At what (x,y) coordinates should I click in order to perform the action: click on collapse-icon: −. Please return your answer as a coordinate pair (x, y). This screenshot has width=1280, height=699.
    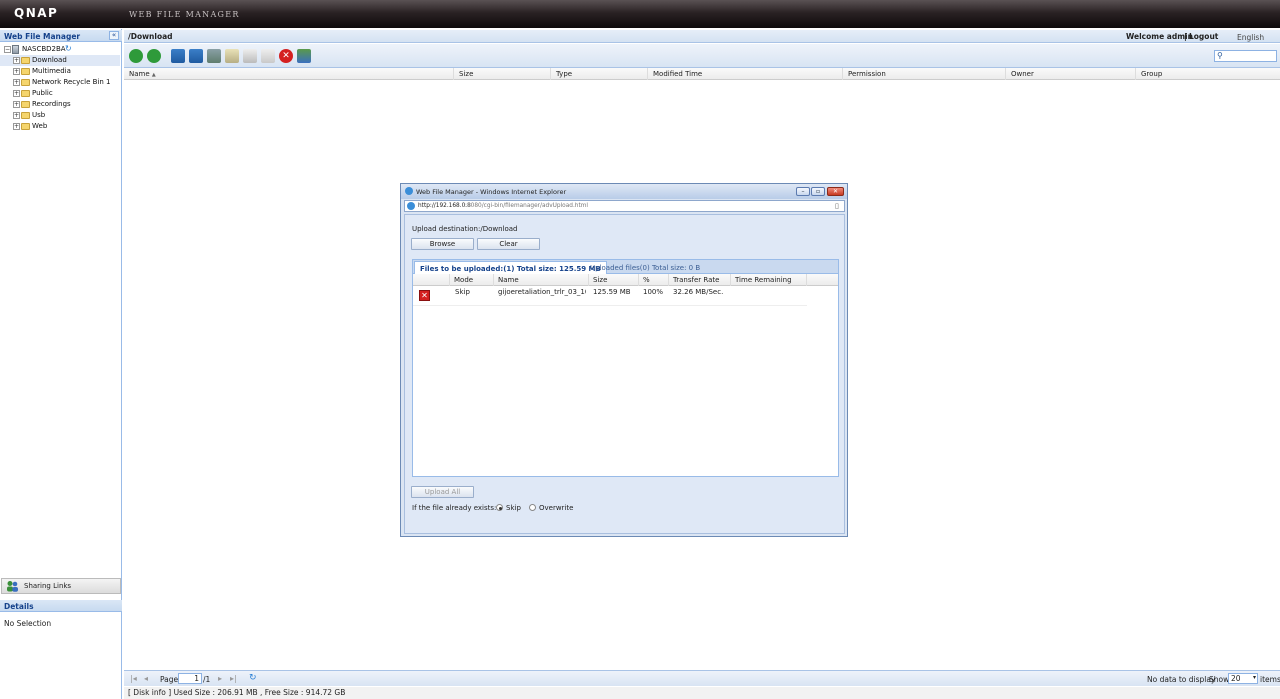
    Looking at the image, I should click on (7, 49).